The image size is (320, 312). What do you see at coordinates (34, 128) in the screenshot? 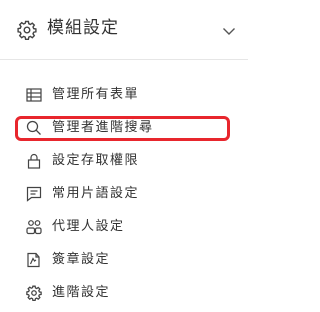
I see `search-icon` at bounding box center [34, 128].